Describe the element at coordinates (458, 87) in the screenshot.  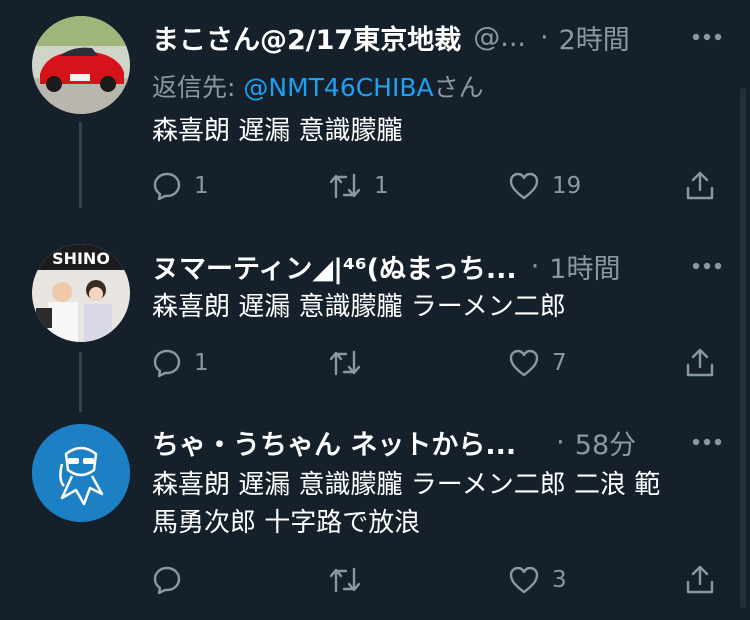
I see `reply-to-suffix: さん` at that location.